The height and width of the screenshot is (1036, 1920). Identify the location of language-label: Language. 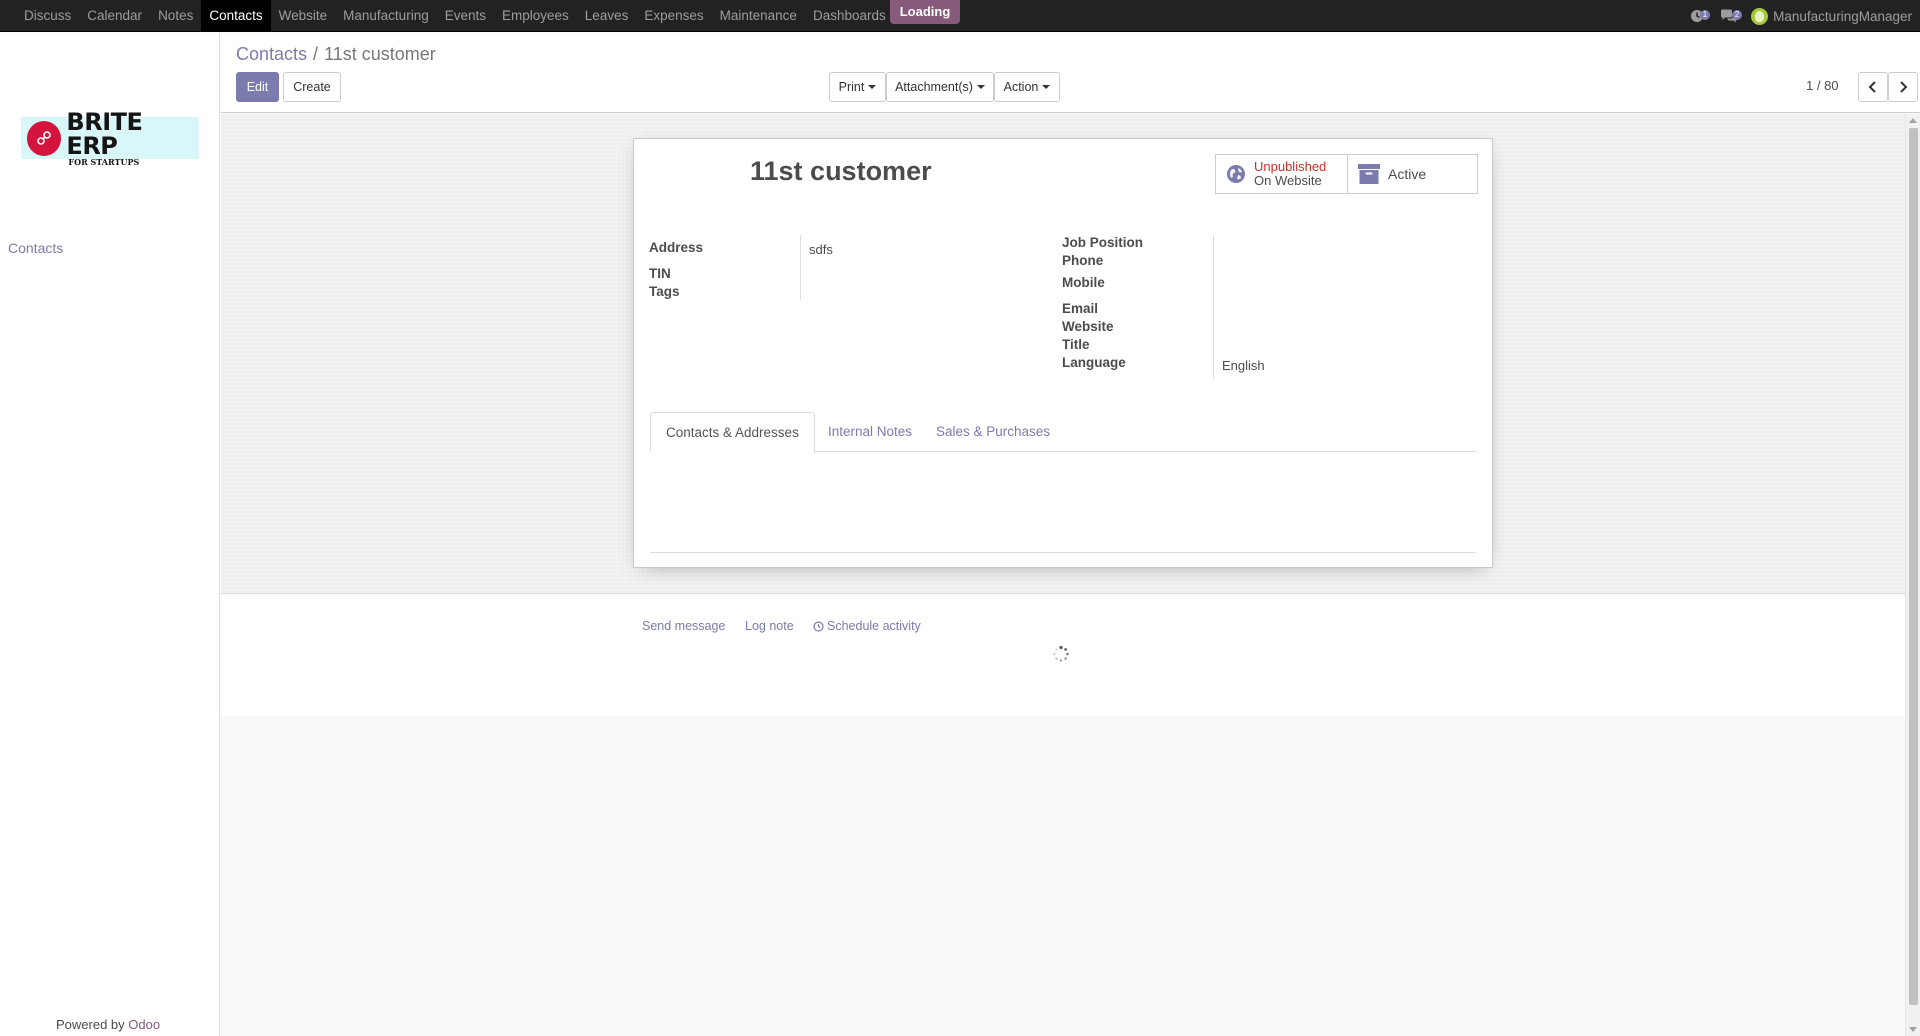
(1094, 362).